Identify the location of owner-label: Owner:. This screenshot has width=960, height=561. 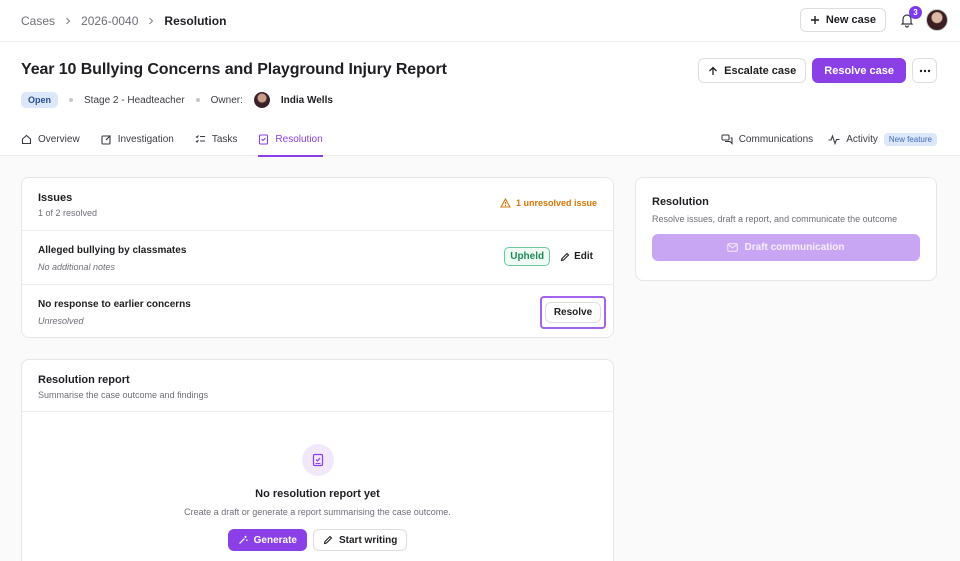
(226, 100).